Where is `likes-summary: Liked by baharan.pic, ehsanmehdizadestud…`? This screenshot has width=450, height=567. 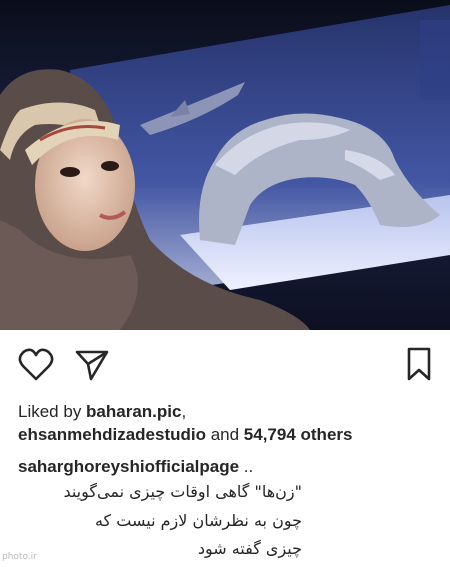
likes-summary: Liked by baharan.pic, ehsanmehdizadestud… is located at coordinates (228, 423).